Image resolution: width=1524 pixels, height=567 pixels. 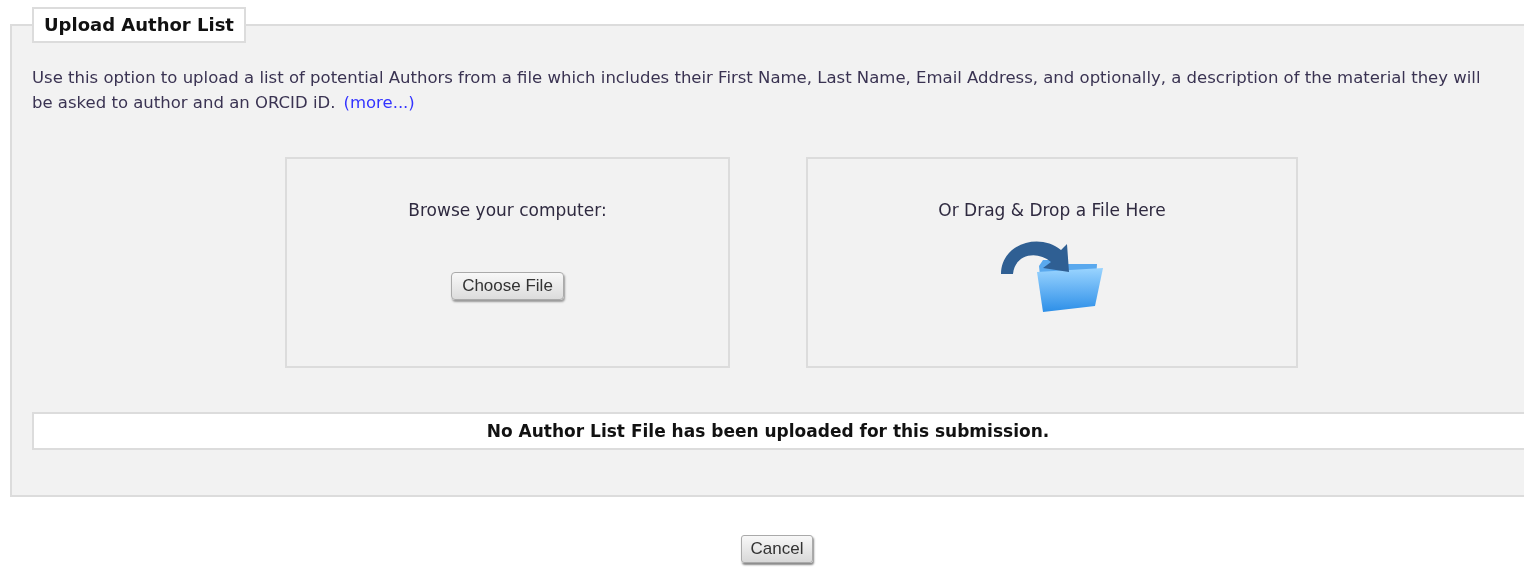 I want to click on cancel-button: Cancel, so click(x=777, y=549).